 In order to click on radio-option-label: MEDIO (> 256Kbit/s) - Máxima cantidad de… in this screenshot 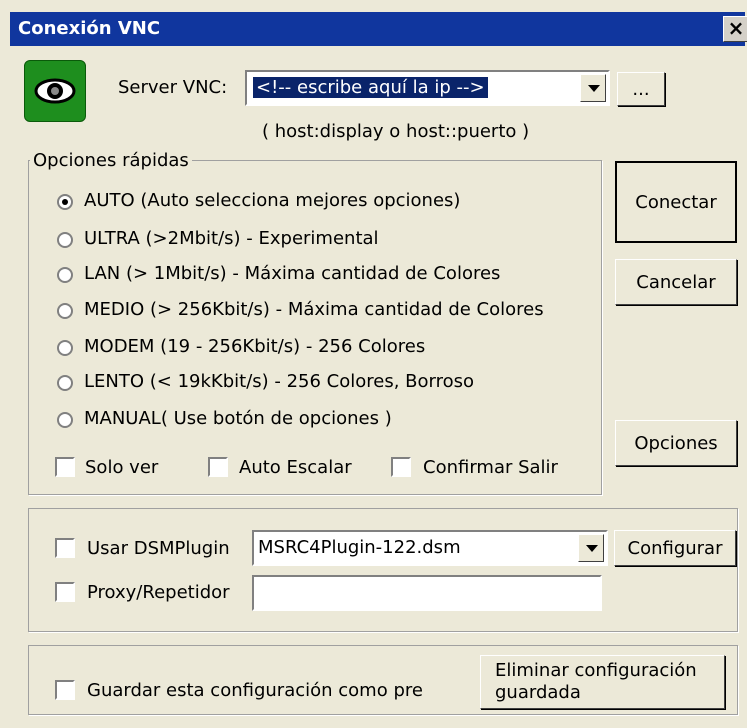, I will do `click(314, 309)`.